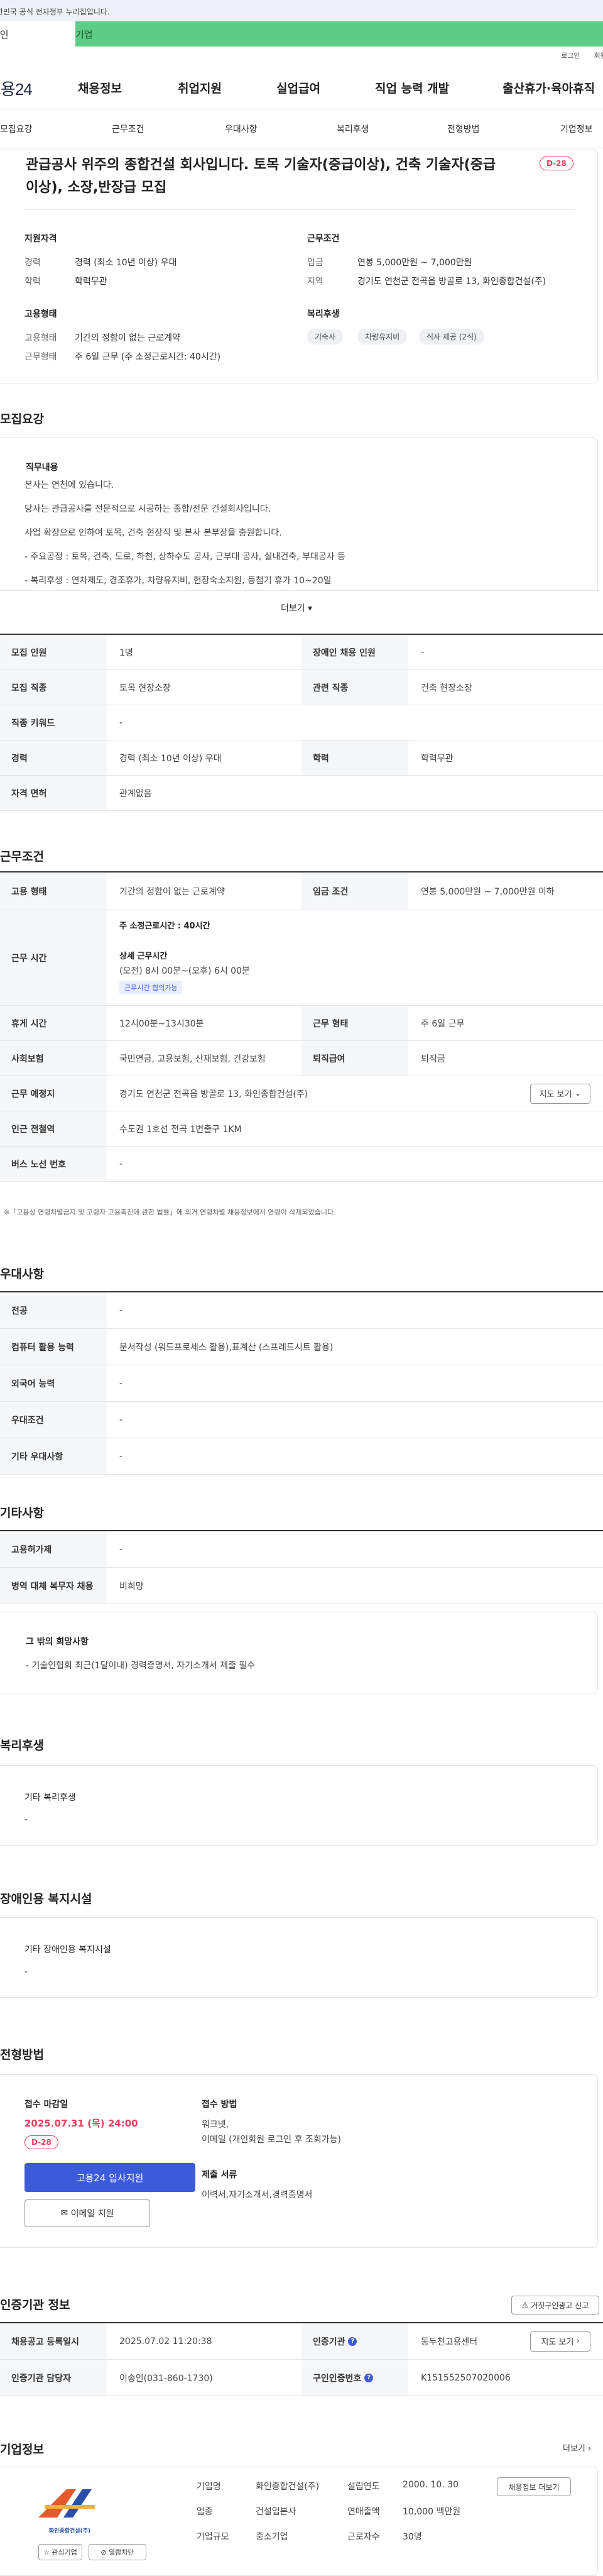  Describe the element at coordinates (54, 1164) in the screenshot. I see `row-key: 버스 노선 번호` at that location.